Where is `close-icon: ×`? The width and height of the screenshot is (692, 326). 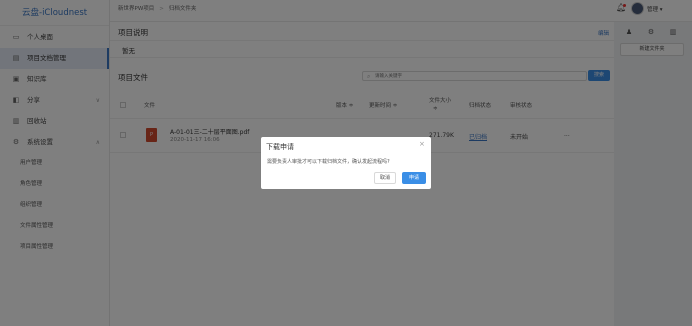
close-icon: × is located at coordinates (422, 144).